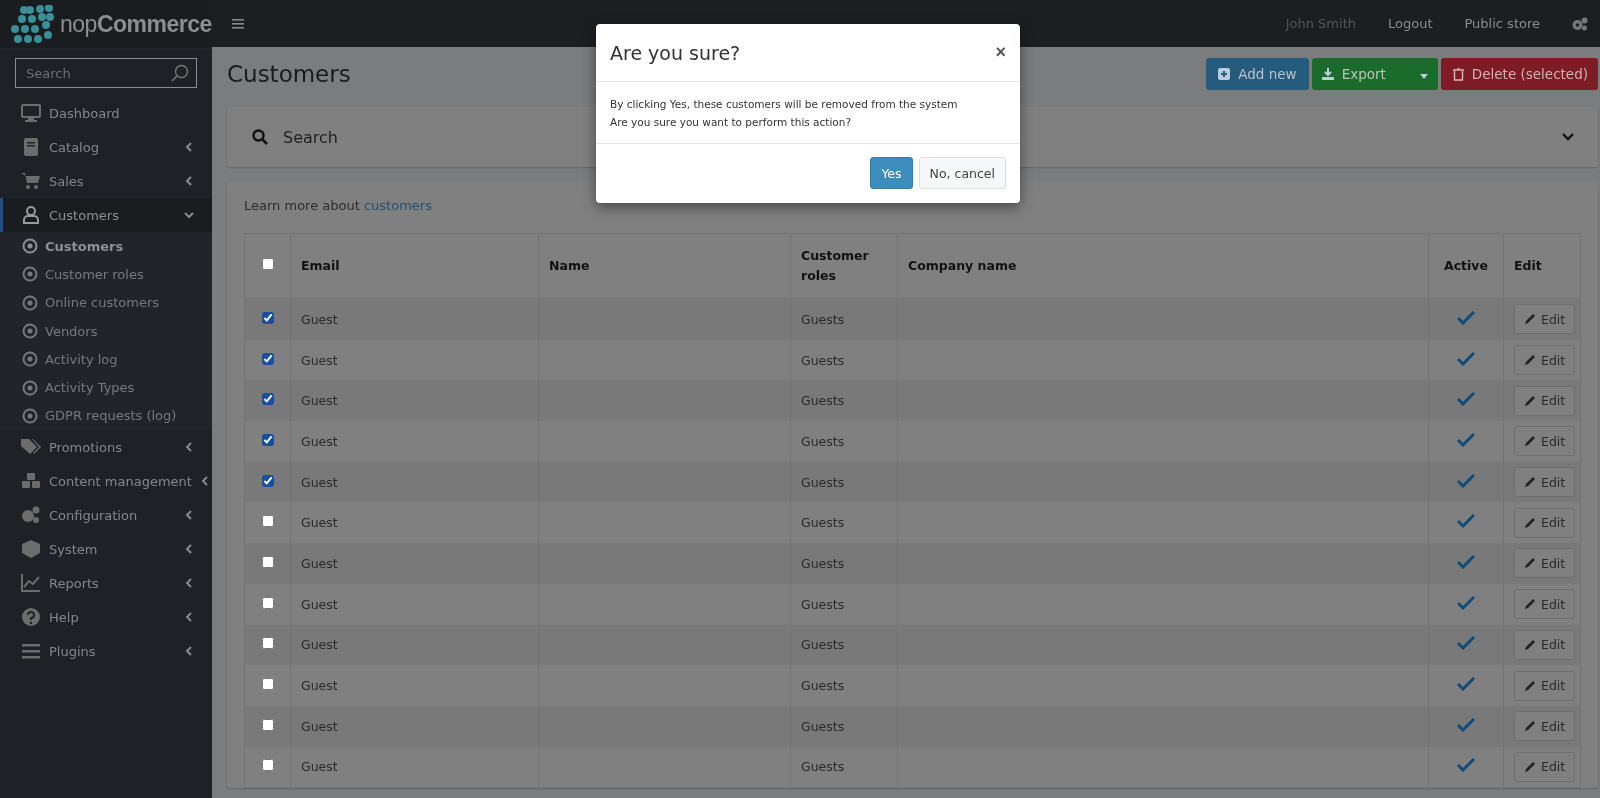 The width and height of the screenshot is (1600, 798). Describe the element at coordinates (320, 265) in the screenshot. I see `column-header: Email` at that location.